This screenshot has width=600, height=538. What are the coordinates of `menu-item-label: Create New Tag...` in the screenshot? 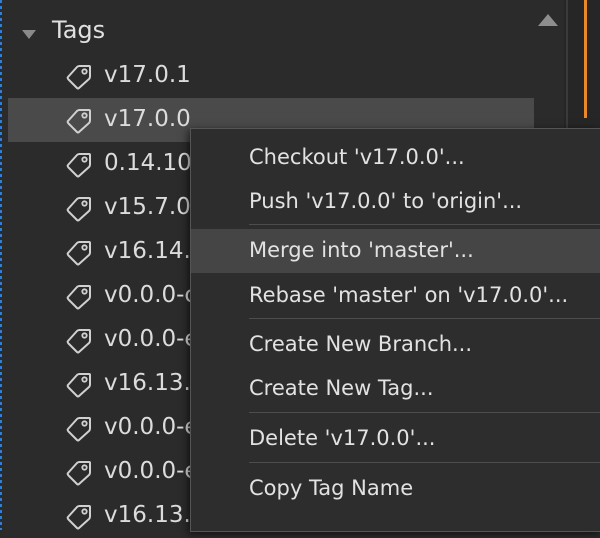 It's located at (341, 388).